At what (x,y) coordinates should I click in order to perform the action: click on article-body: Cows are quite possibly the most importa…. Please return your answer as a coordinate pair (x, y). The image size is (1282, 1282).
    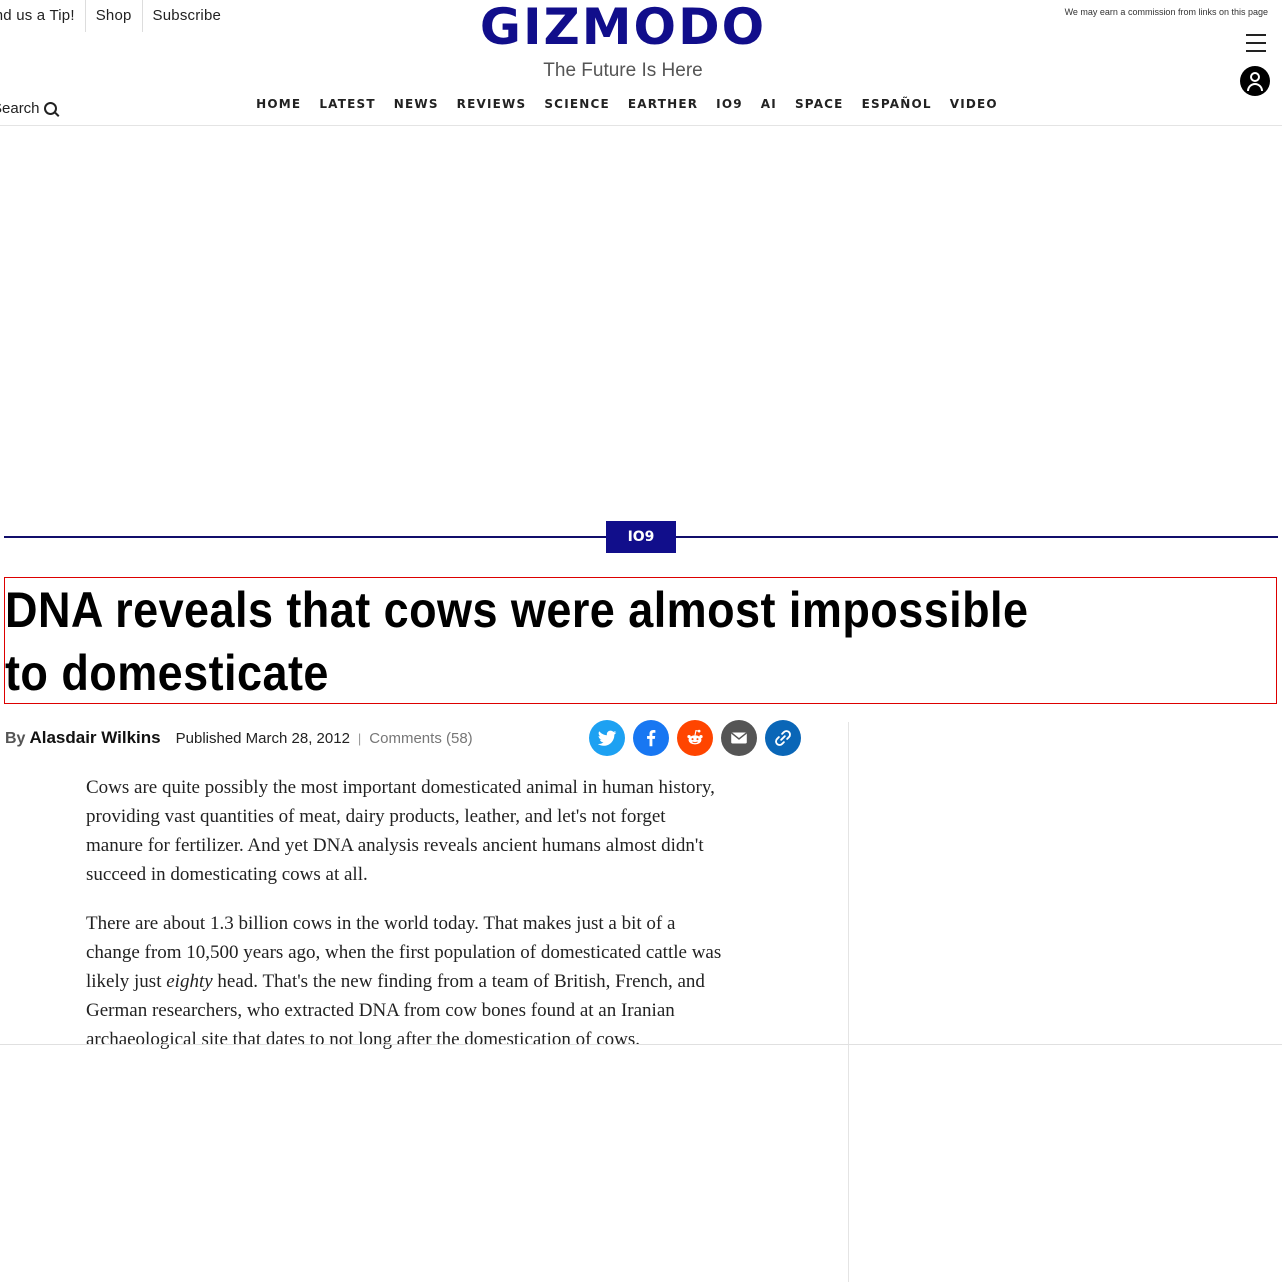
    Looking at the image, I should click on (406, 923).